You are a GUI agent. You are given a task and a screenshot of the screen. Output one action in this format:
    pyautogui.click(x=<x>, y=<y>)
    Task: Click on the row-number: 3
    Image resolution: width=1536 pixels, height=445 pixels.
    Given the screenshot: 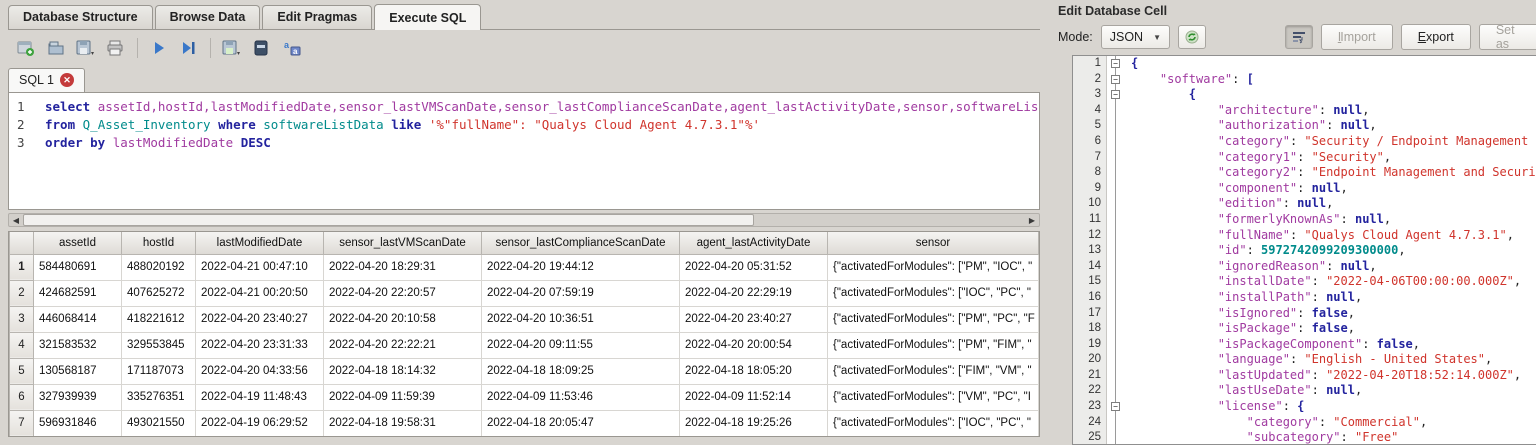 What is the action you would take?
    pyautogui.click(x=21, y=319)
    